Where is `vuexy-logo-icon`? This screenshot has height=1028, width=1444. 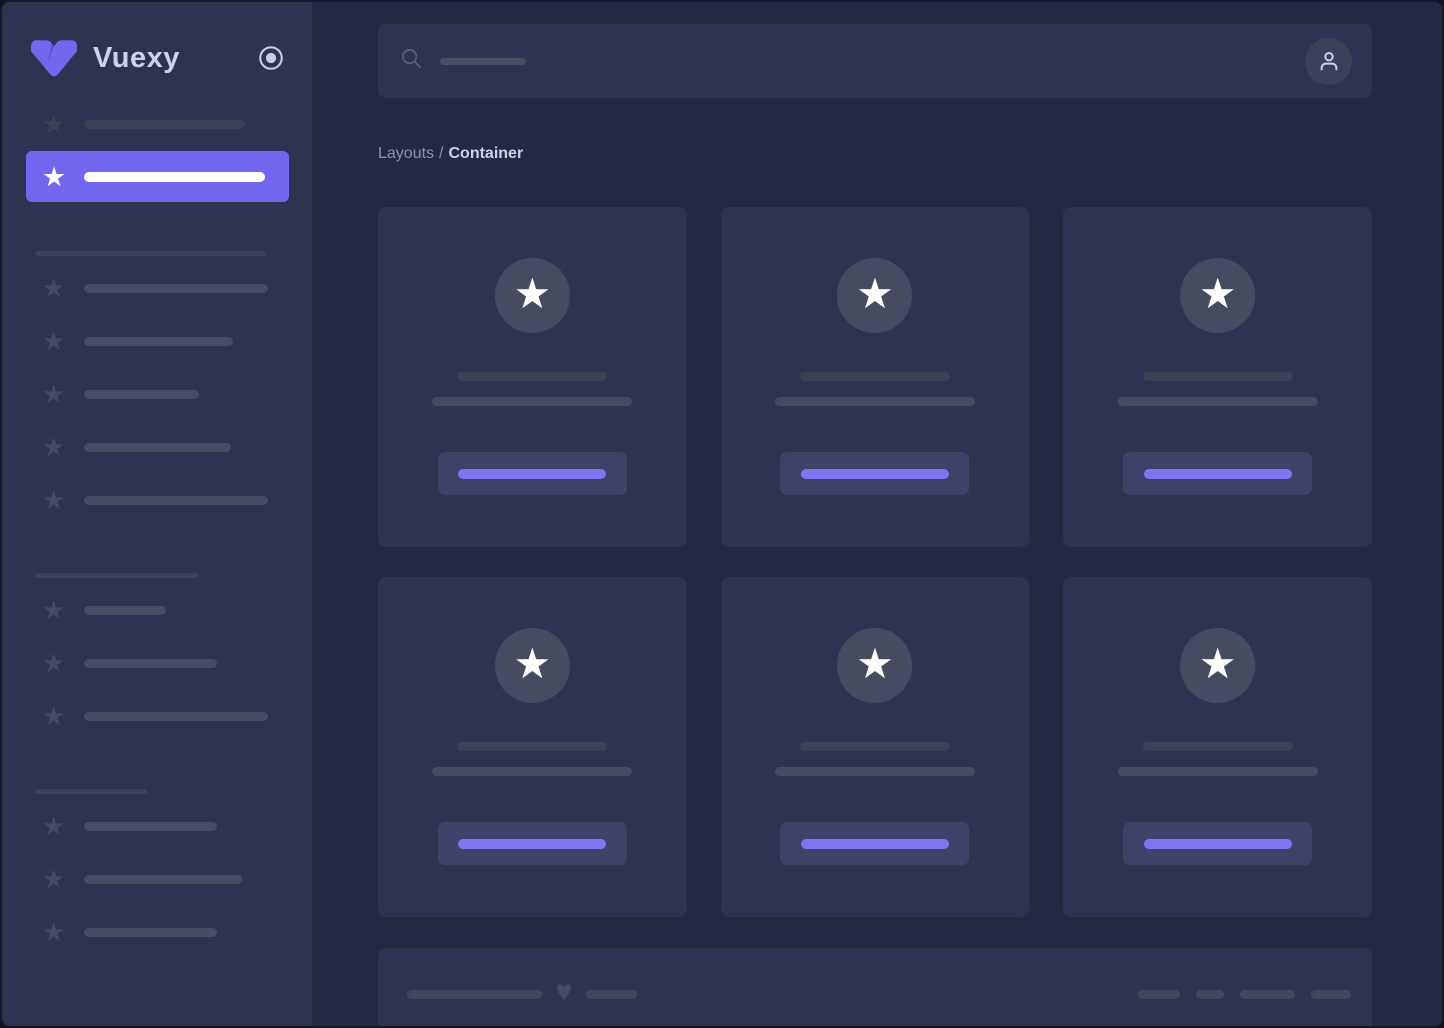 vuexy-logo-icon is located at coordinates (54, 58).